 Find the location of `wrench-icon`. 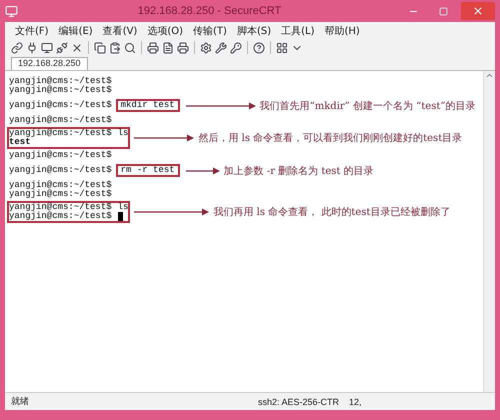

wrench-icon is located at coordinates (221, 48).